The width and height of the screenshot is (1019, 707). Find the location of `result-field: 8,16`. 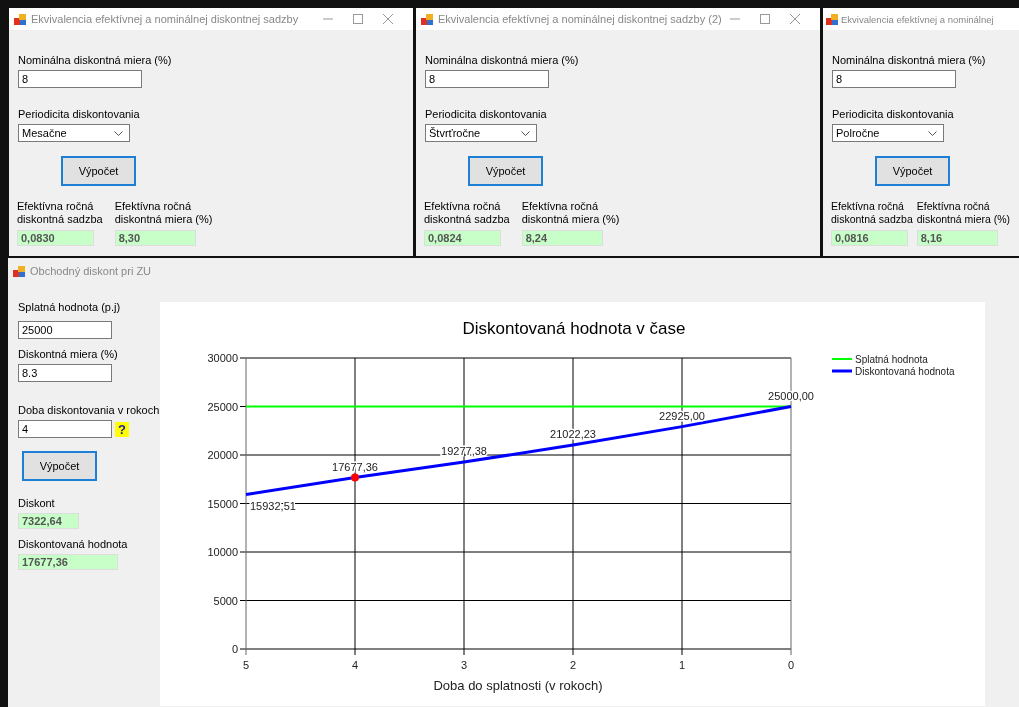

result-field: 8,16 is located at coordinates (957, 238).